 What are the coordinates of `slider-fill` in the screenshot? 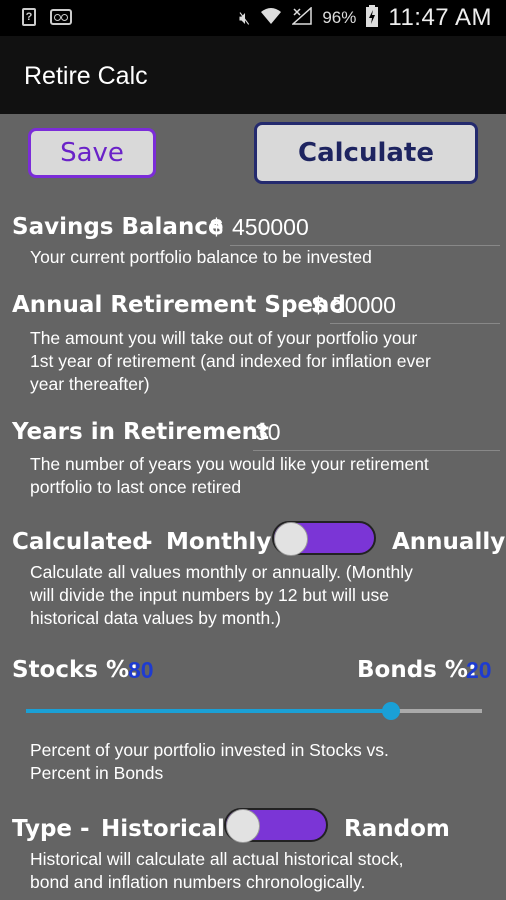 It's located at (208, 711).